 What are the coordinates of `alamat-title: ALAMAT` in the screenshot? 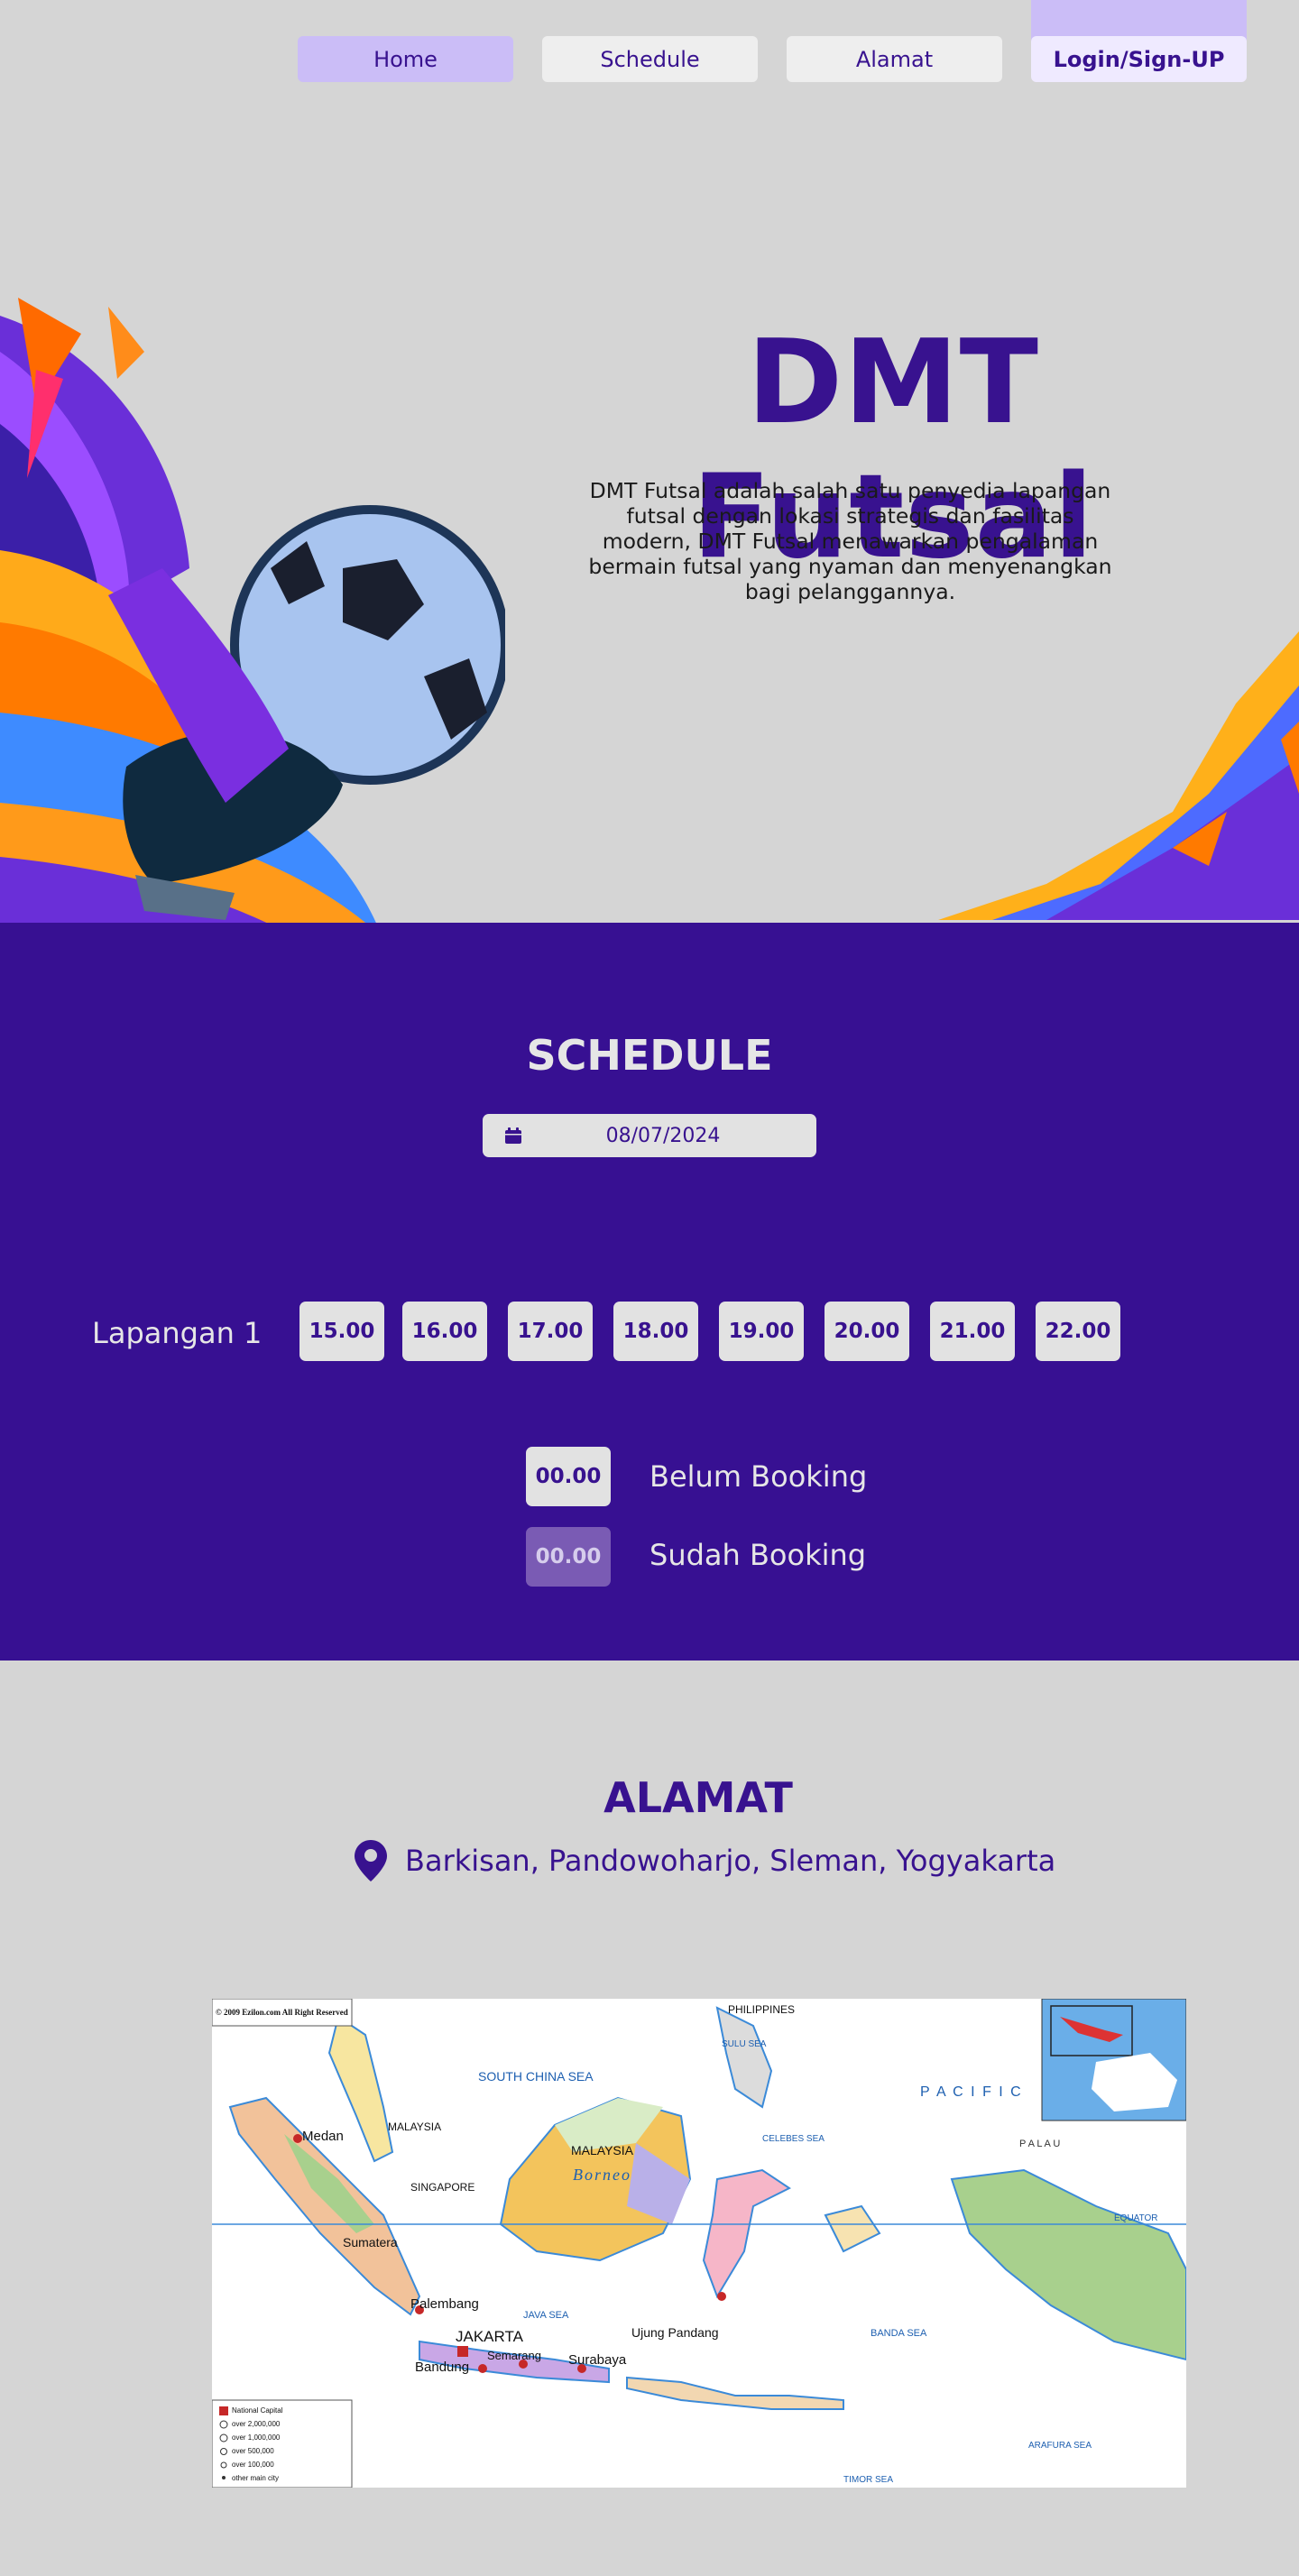 It's located at (698, 1797).